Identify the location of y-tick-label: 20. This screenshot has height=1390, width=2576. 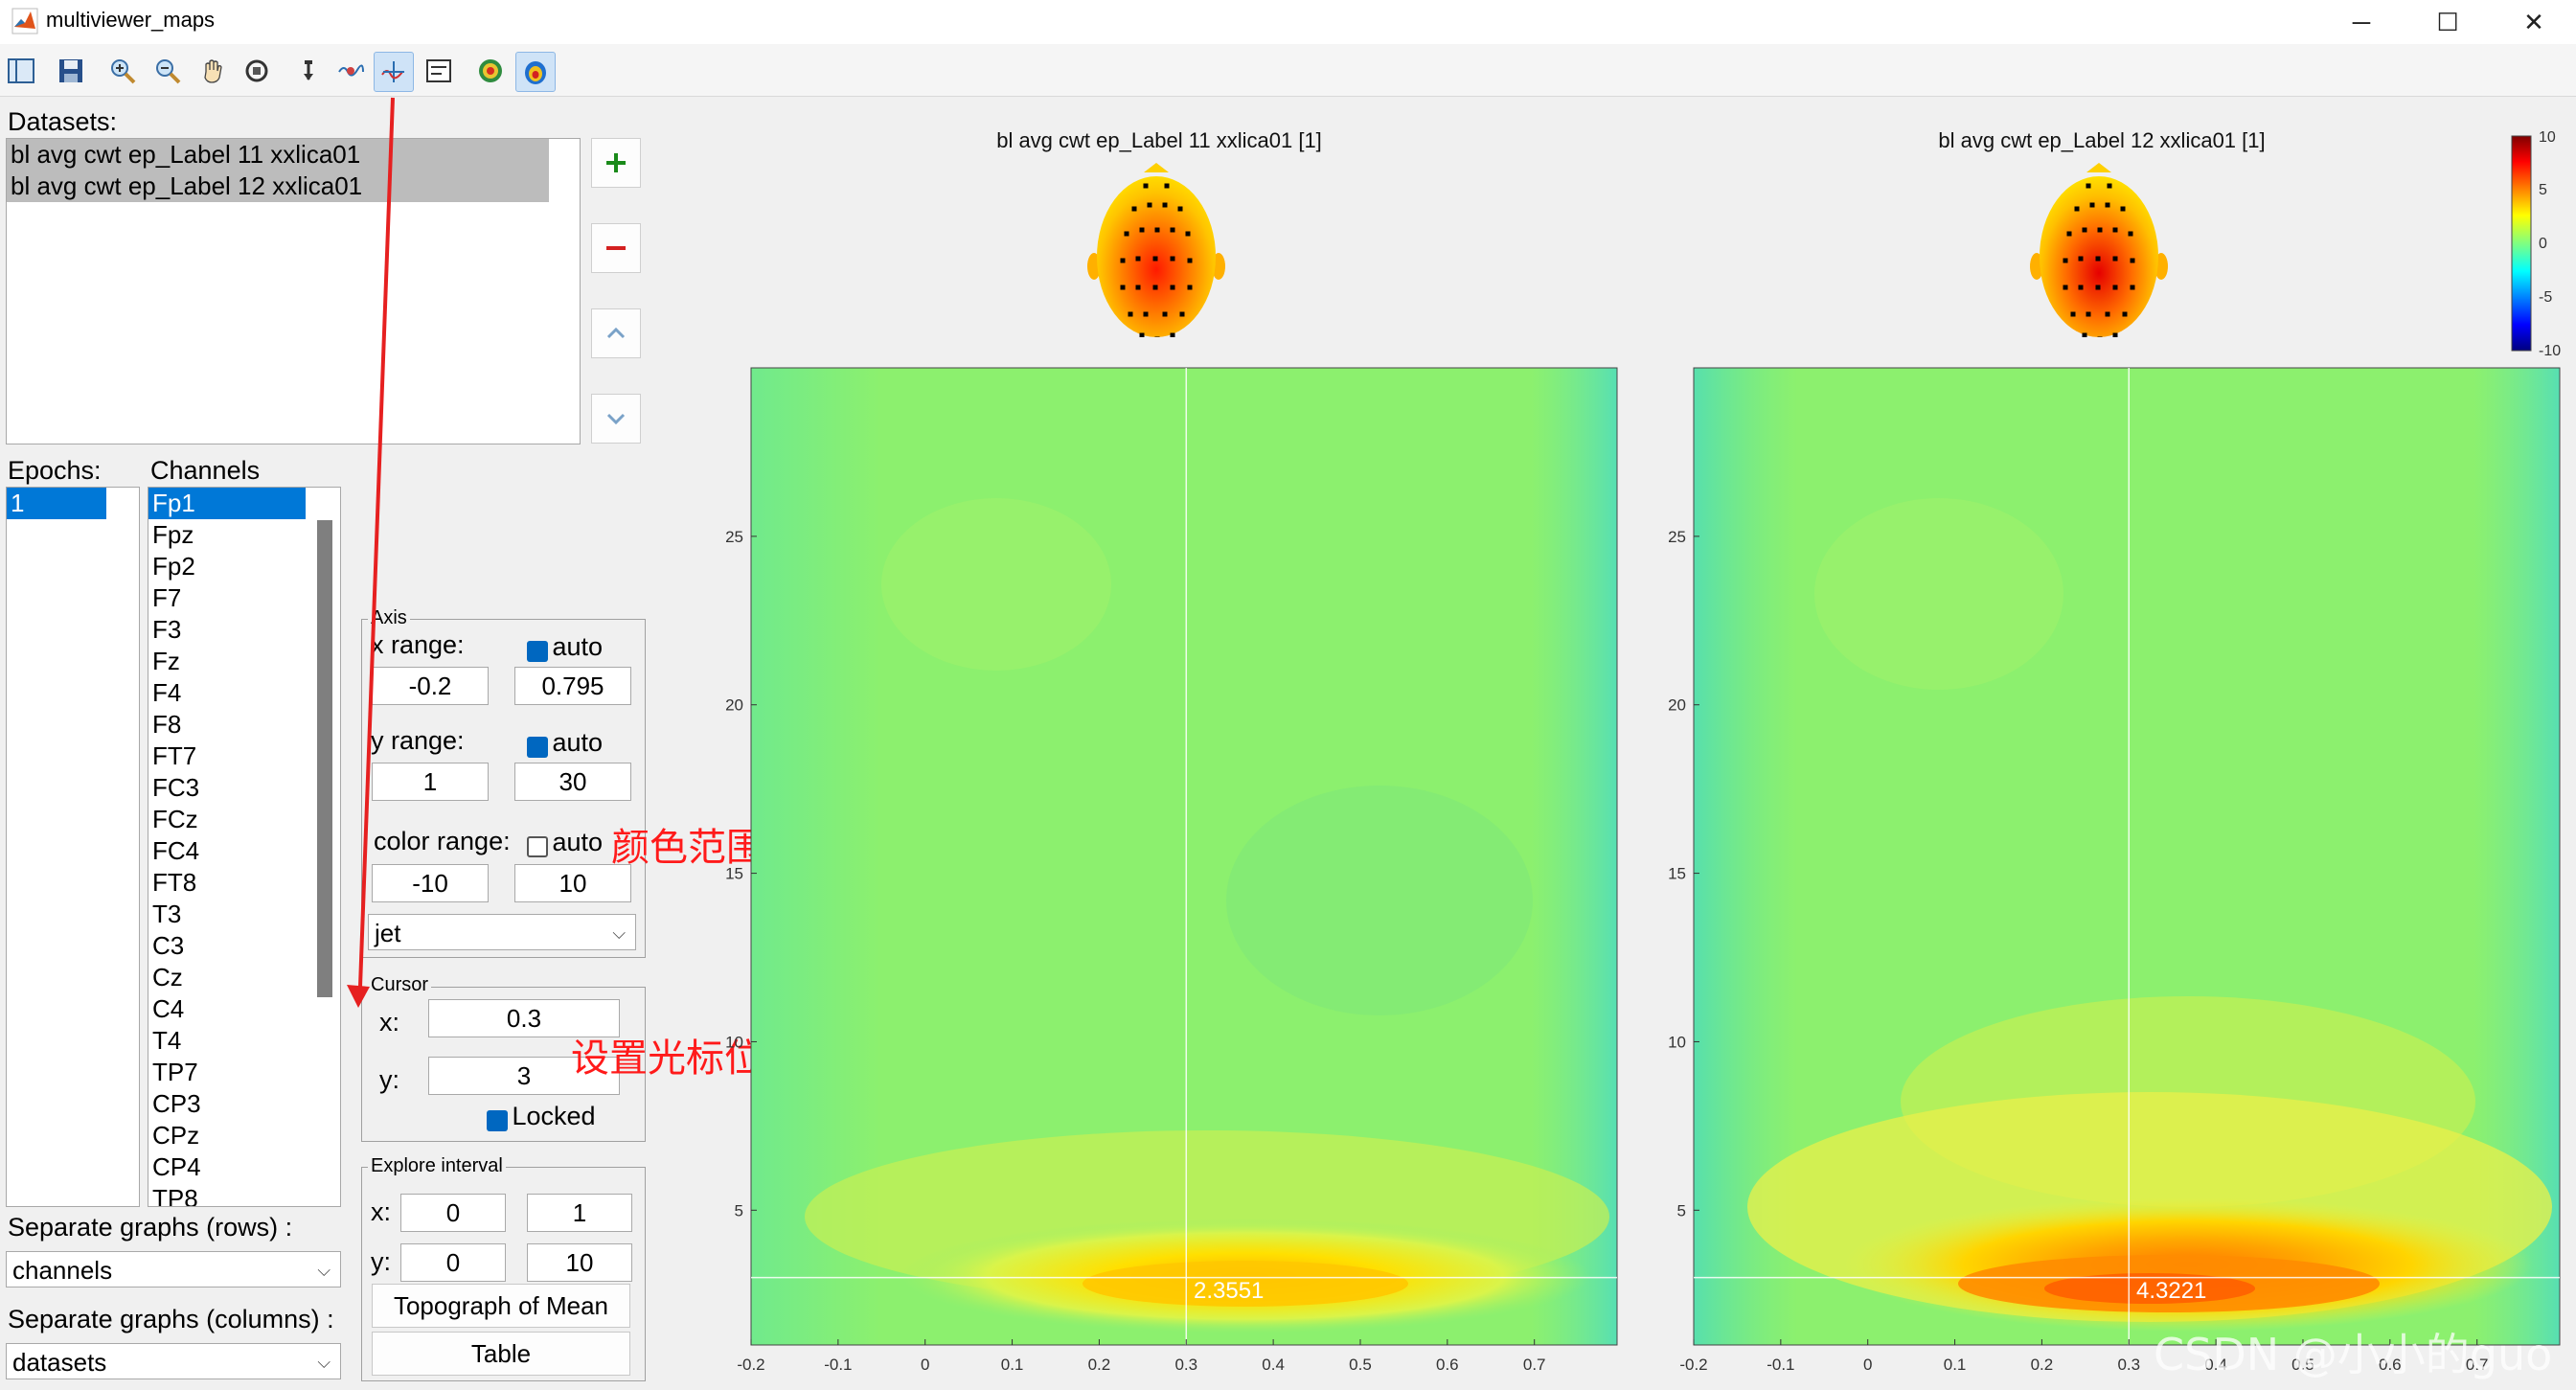
(1677, 705).